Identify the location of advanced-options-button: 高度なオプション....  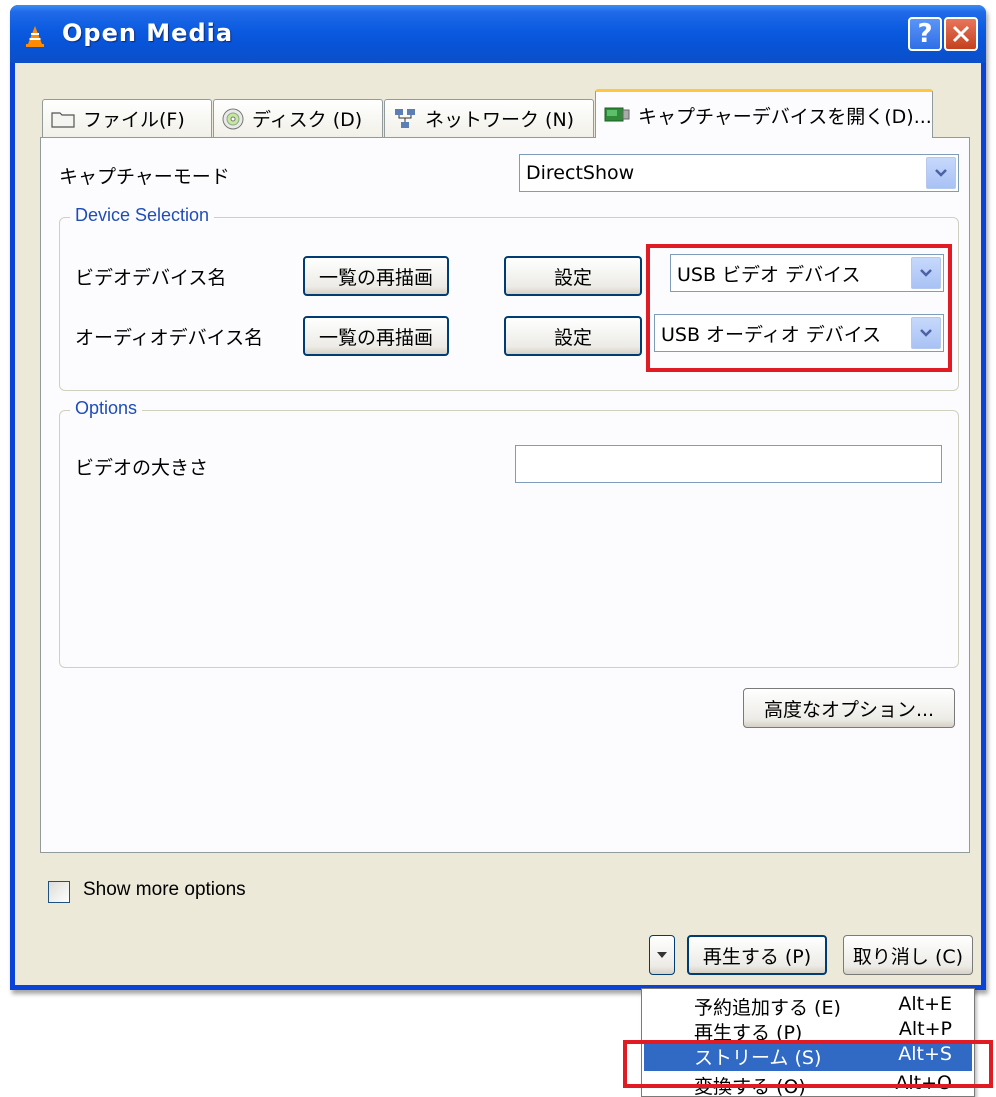
(849, 708).